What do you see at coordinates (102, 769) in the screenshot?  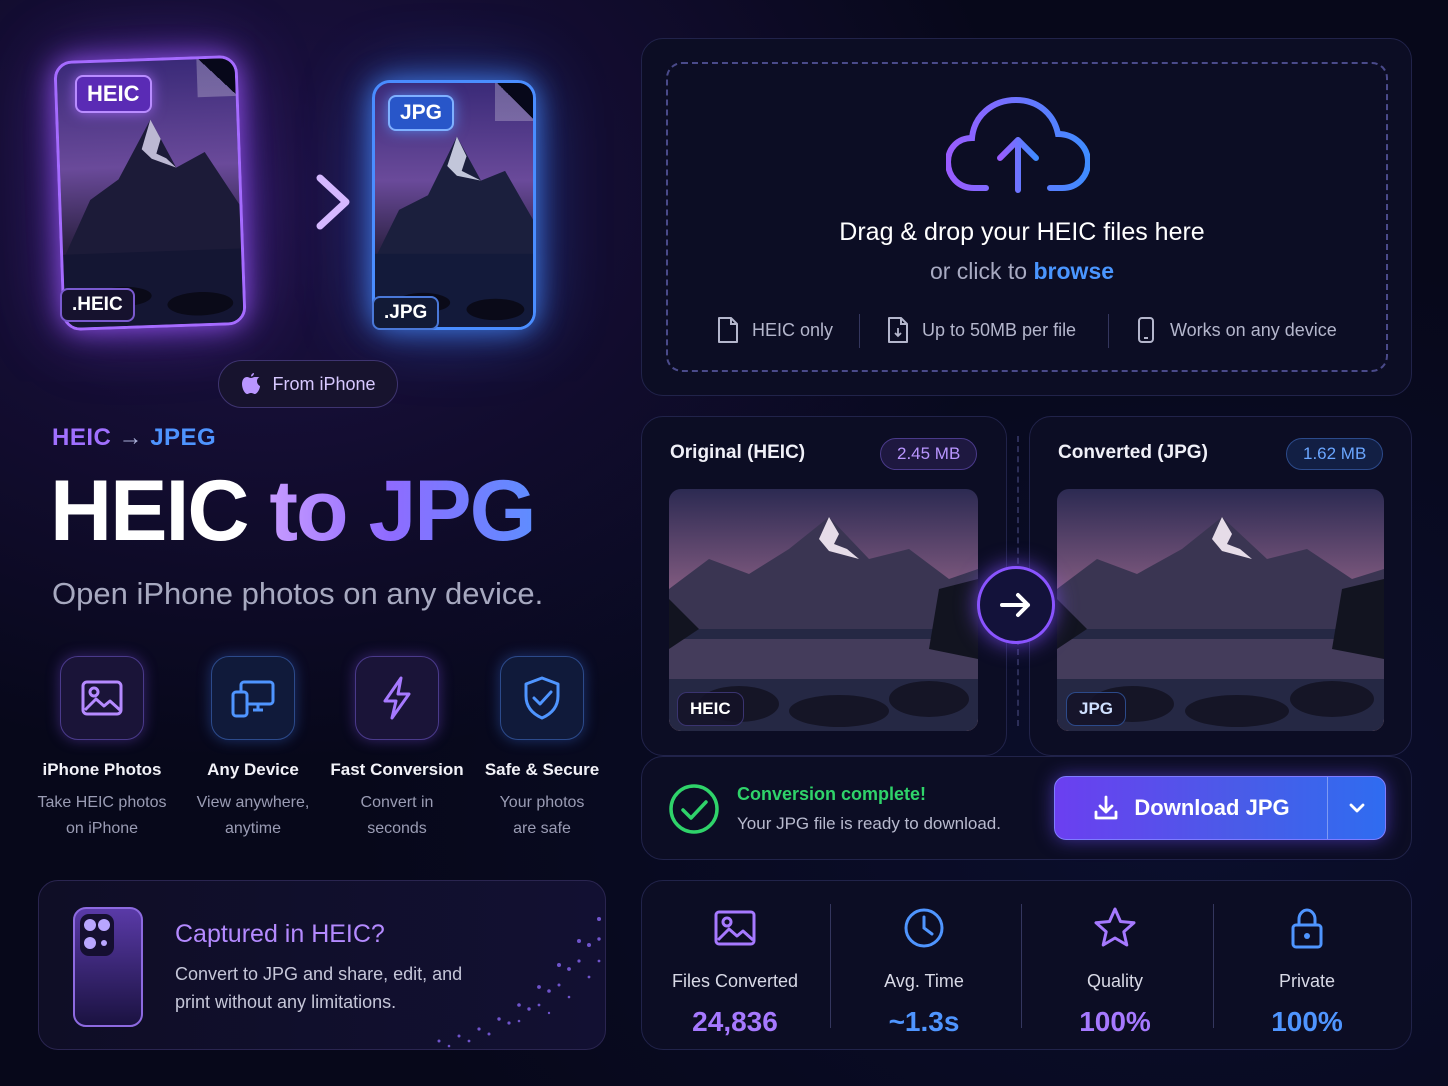 I see `feature-title: iPhone Photos` at bounding box center [102, 769].